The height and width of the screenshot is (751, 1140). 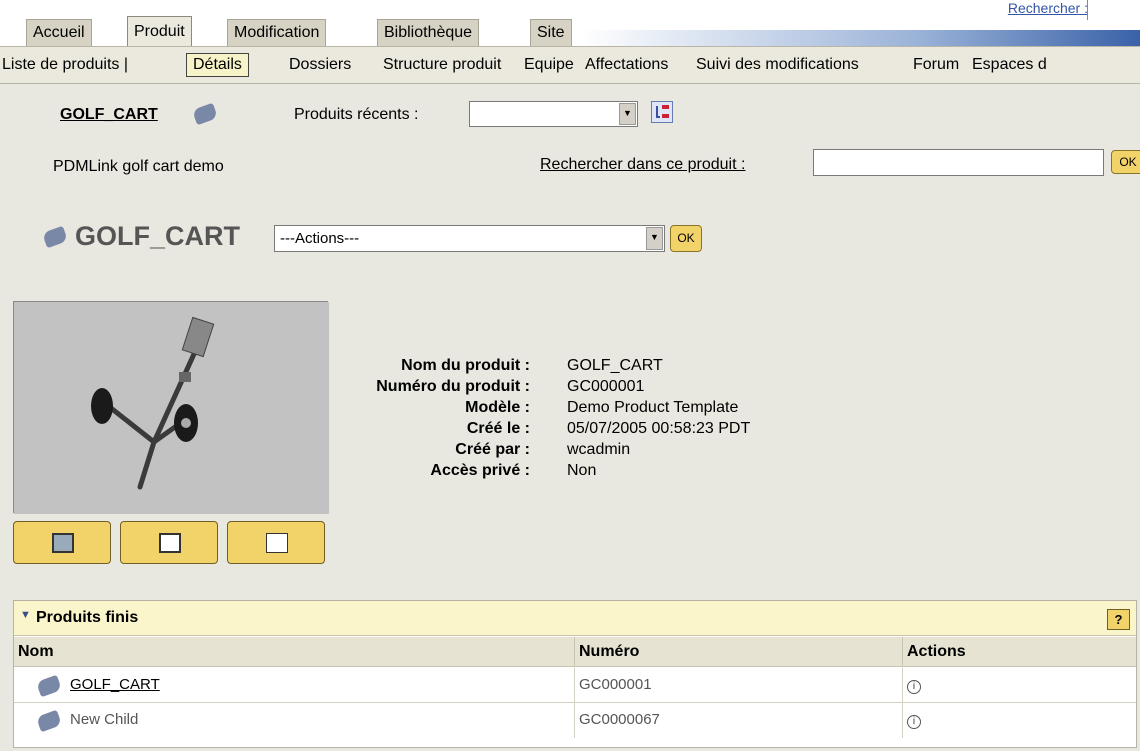 What do you see at coordinates (492, 449) in the screenshot?
I see `property-label: Créé par :` at bounding box center [492, 449].